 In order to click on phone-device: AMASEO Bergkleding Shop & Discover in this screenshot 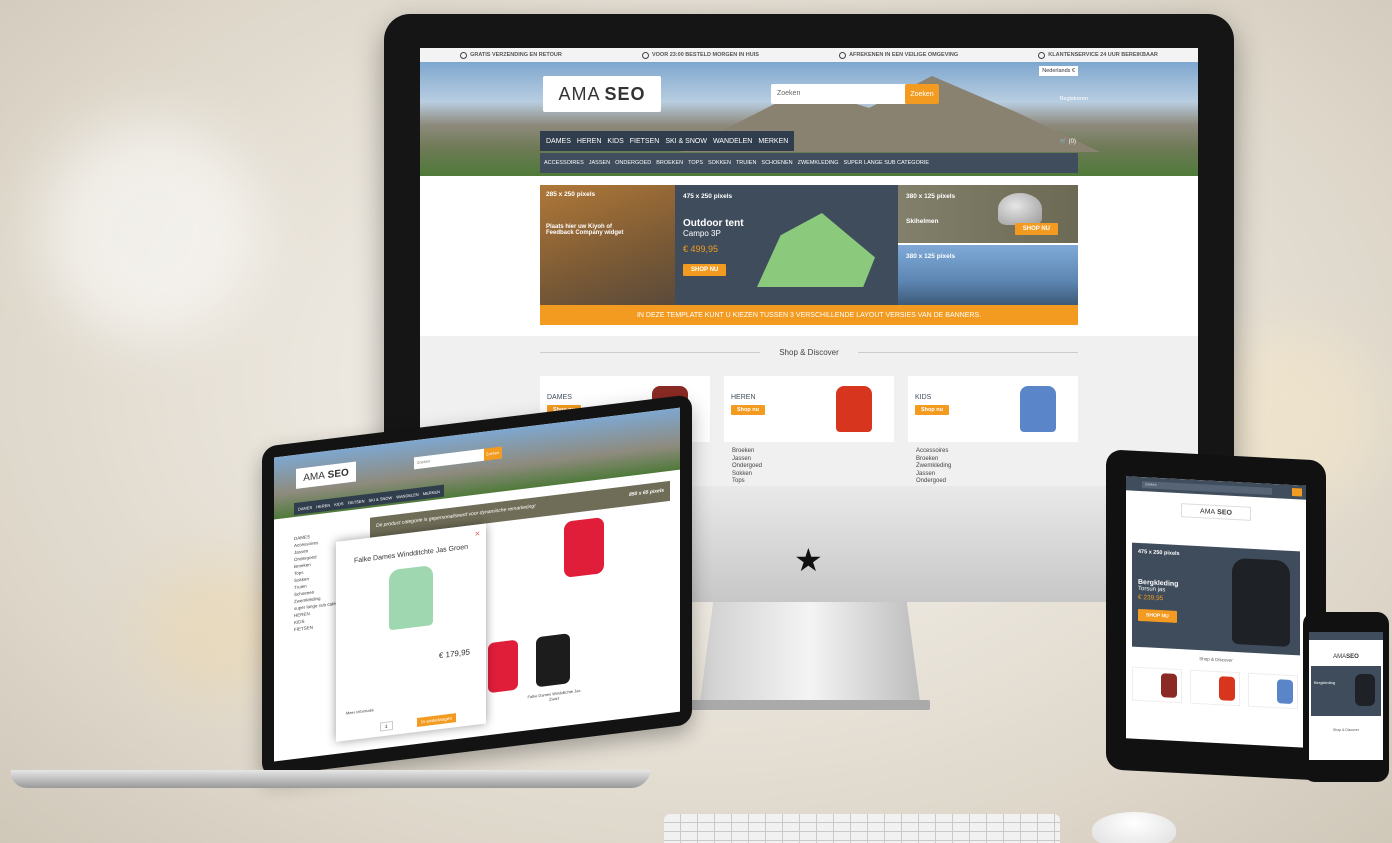, I will do `click(1346, 697)`.